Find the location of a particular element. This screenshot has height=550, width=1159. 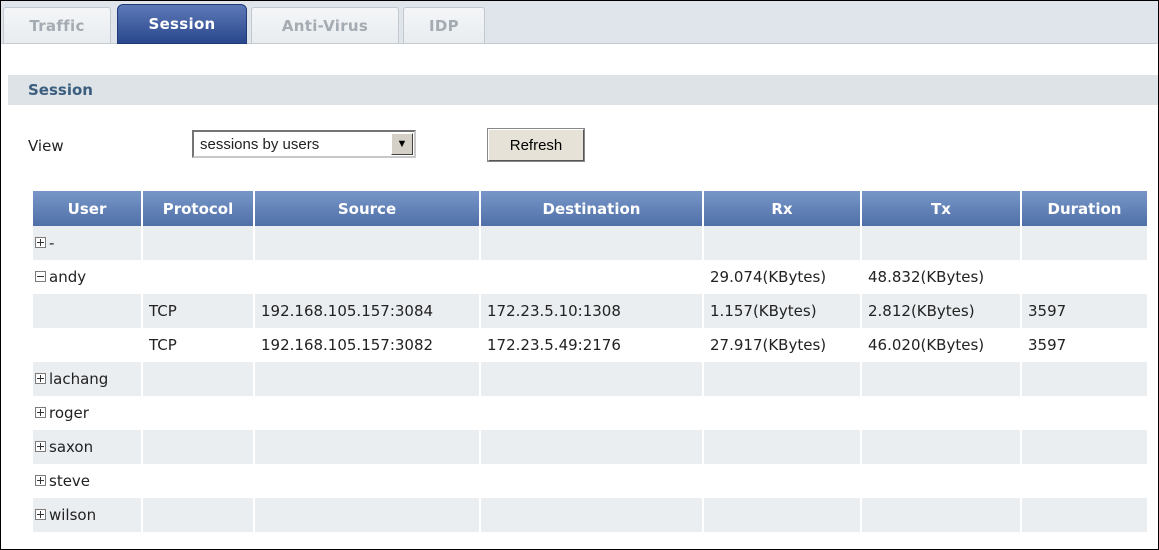

user-name: lachang is located at coordinates (79, 379).